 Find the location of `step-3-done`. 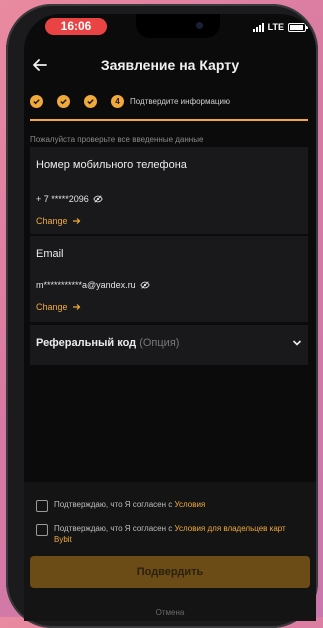

step-3-done is located at coordinates (90, 101).